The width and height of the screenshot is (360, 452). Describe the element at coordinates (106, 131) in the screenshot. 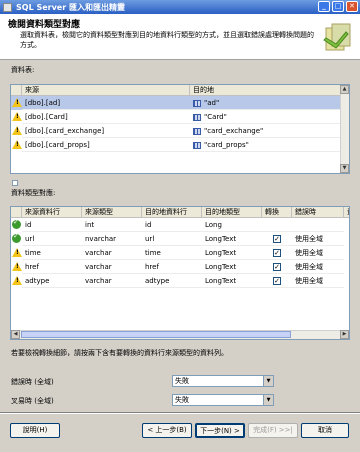

I see `source-table-cell: [dbo].[card_exchange]` at that location.